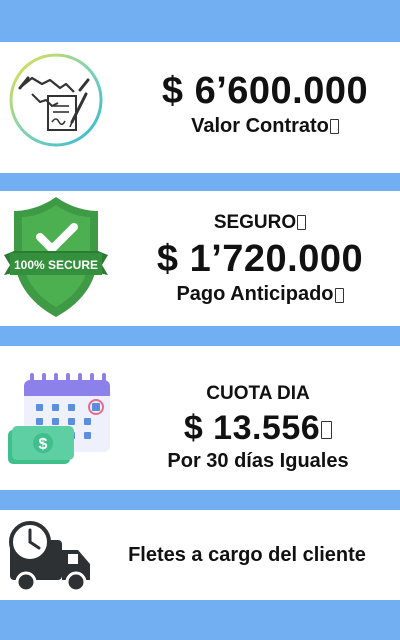  What do you see at coordinates (258, 393) in the screenshot?
I see `daily-fee-title: CUOTA DIA` at bounding box center [258, 393].